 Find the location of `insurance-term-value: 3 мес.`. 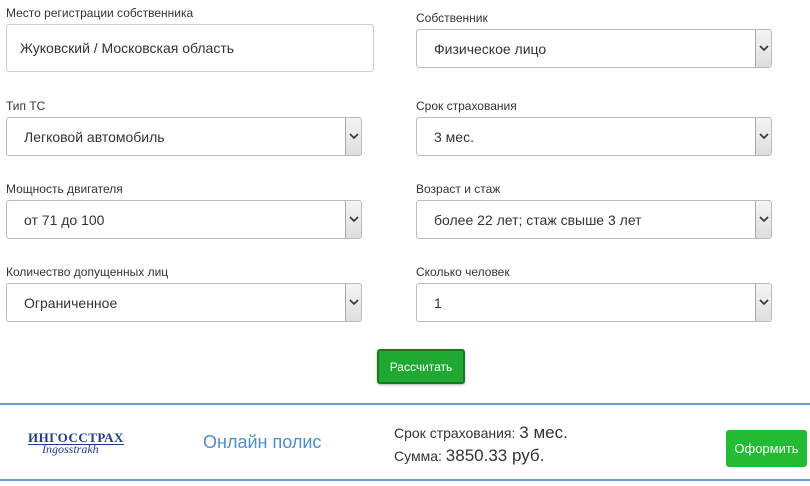

insurance-term-value: 3 мес. is located at coordinates (454, 136).